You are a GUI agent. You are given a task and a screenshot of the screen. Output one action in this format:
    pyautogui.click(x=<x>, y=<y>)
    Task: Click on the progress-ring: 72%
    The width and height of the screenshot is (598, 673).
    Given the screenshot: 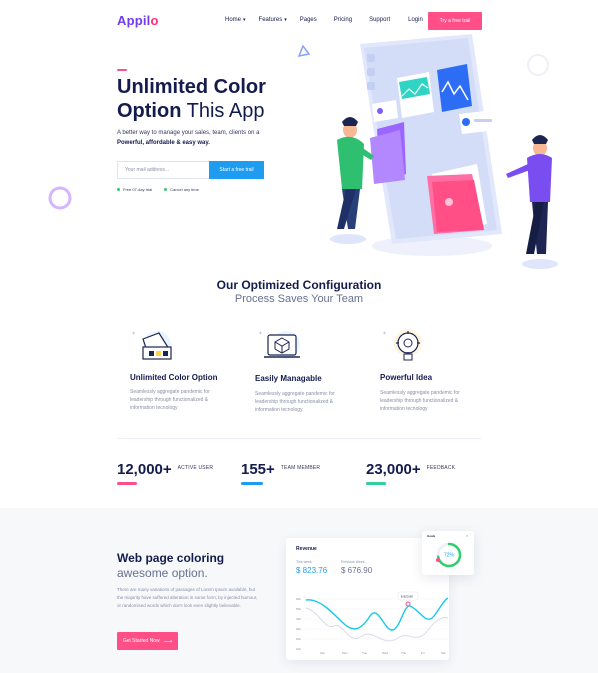 What is the action you would take?
    pyautogui.click(x=449, y=555)
    